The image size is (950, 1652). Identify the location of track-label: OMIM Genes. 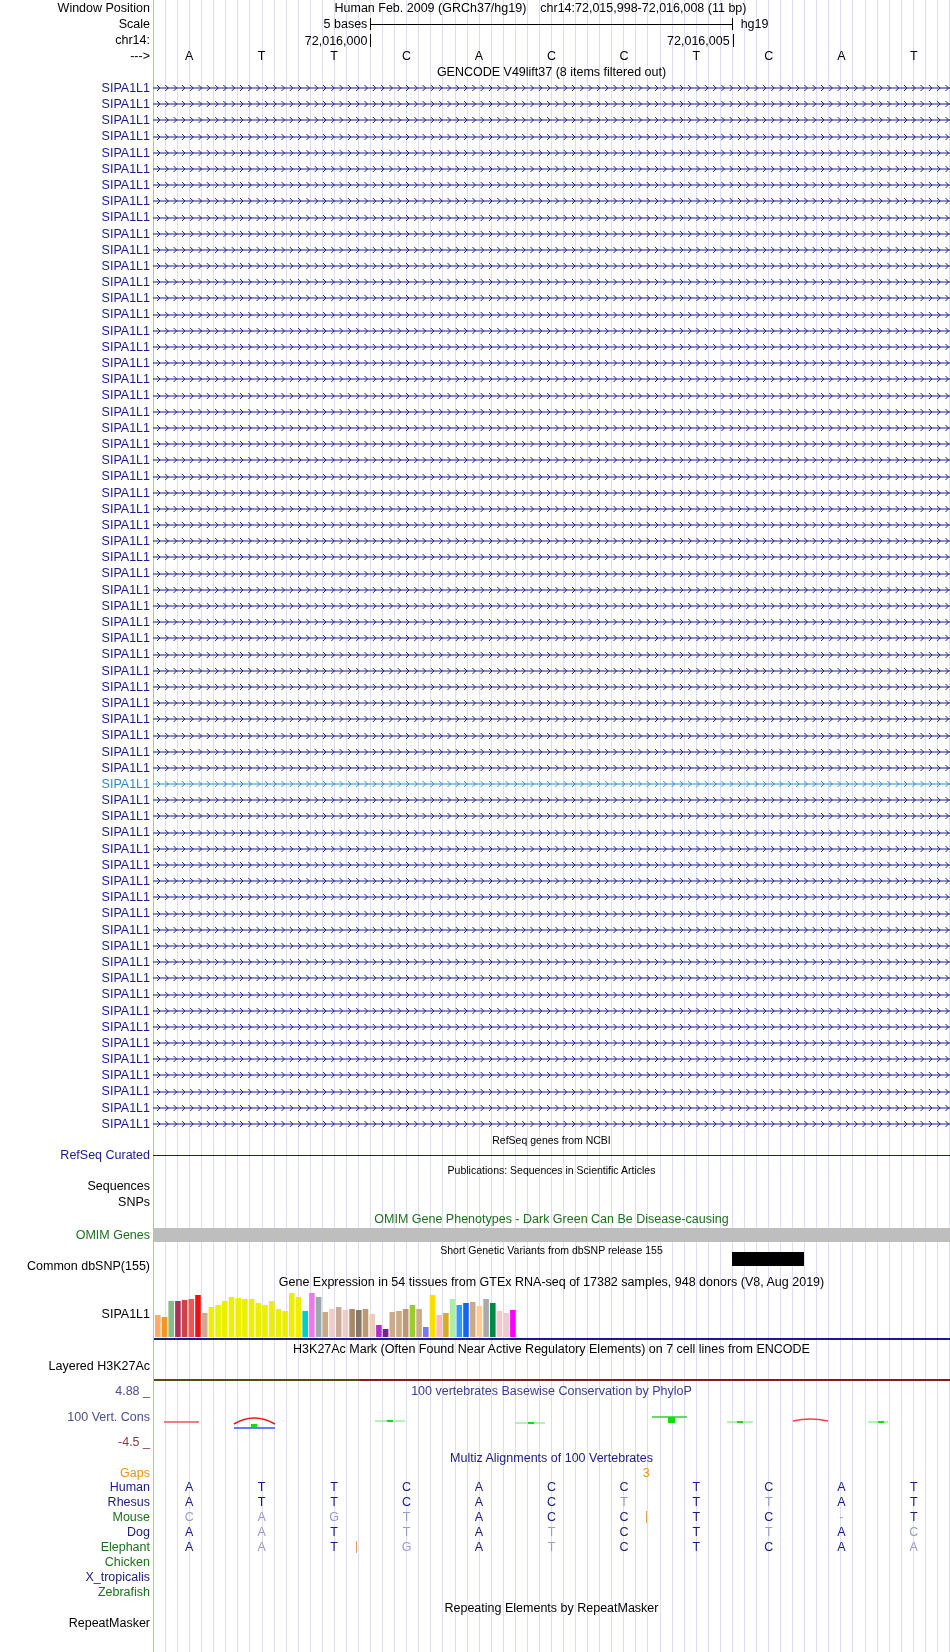
(112, 1235).